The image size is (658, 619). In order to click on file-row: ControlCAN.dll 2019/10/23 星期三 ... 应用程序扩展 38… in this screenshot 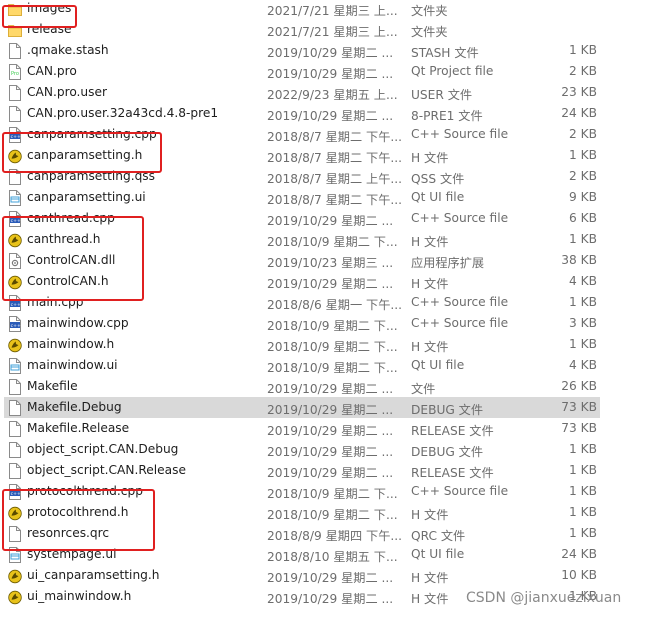, I will do `click(329, 260)`.